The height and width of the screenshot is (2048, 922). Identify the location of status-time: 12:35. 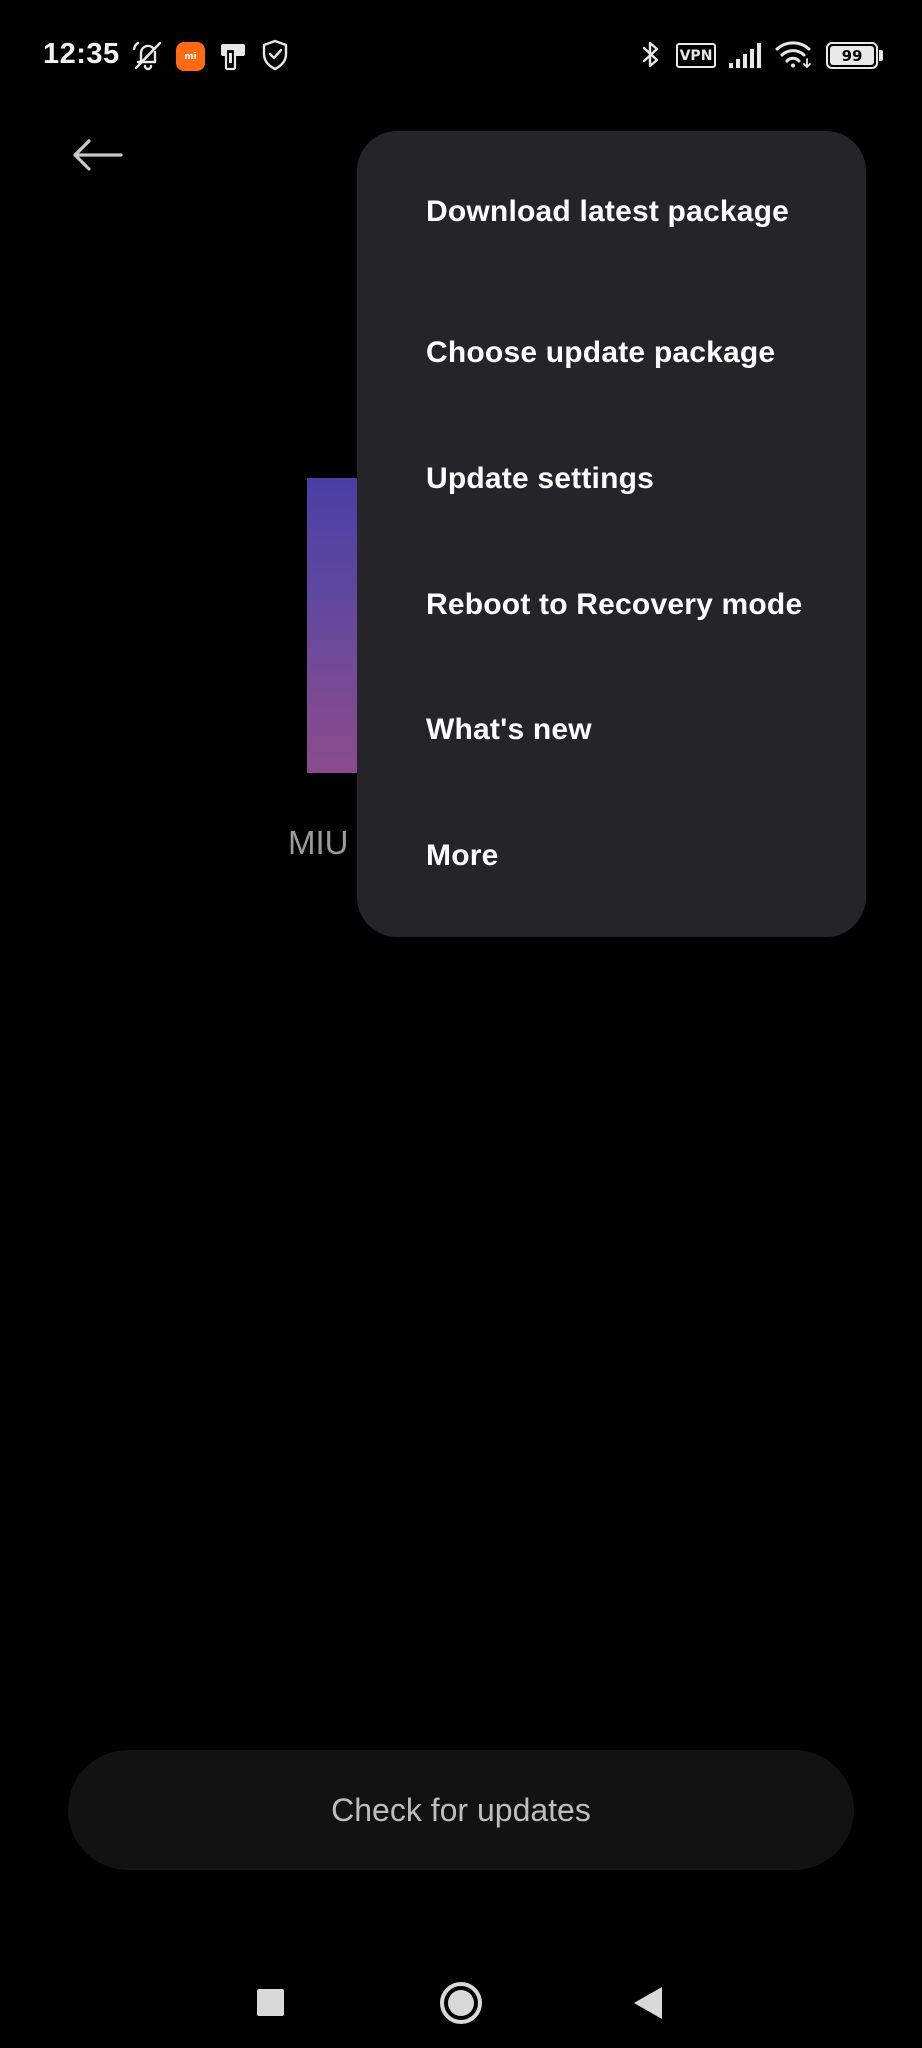
(81, 54).